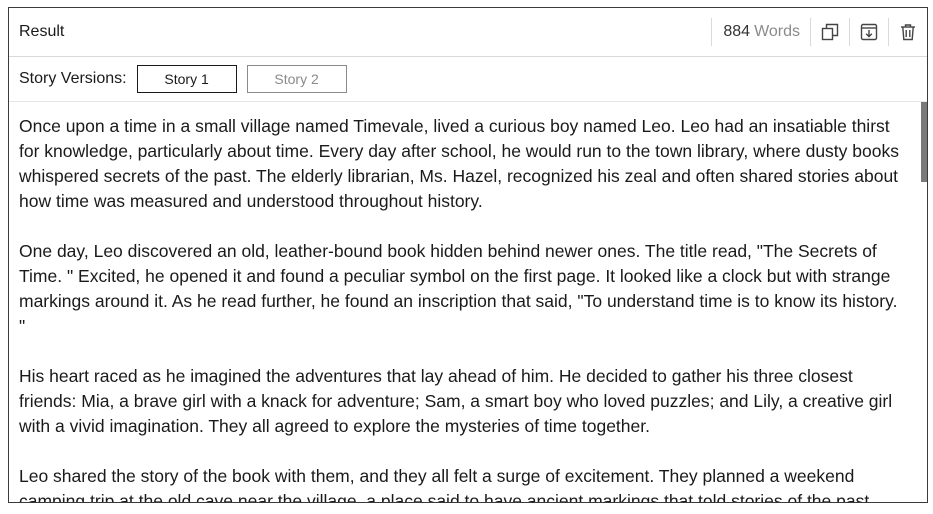 This screenshot has width=933, height=514. What do you see at coordinates (73, 78) in the screenshot?
I see `story-versions-label: Story Versions:` at bounding box center [73, 78].